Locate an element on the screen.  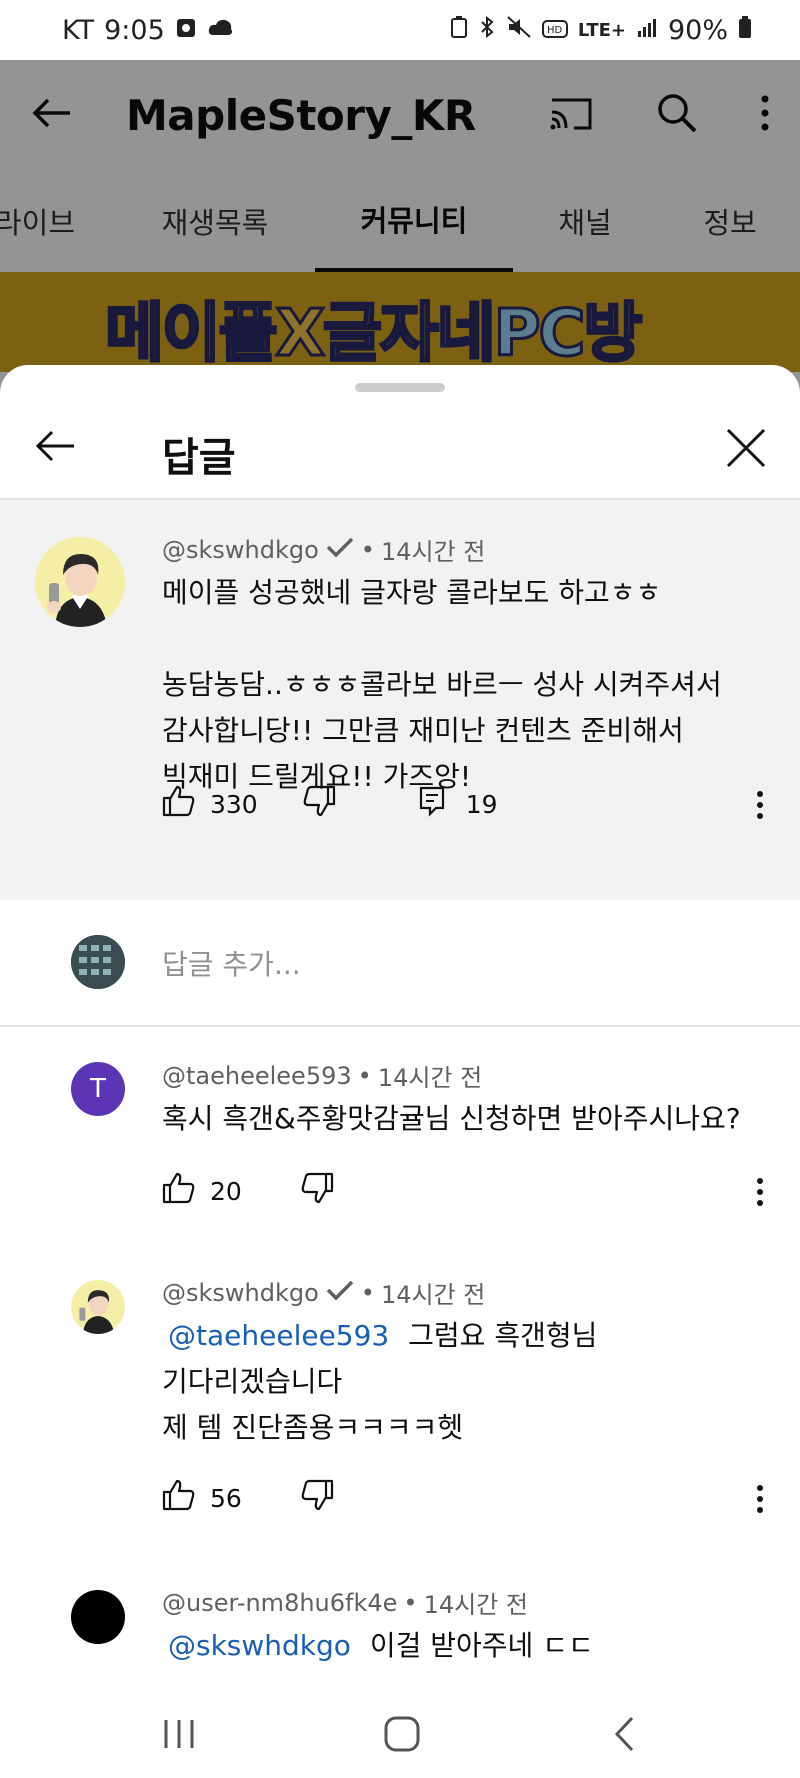
comment-meta: @taeheelee593 • 14시간 전 is located at coordinates (322, 1075).